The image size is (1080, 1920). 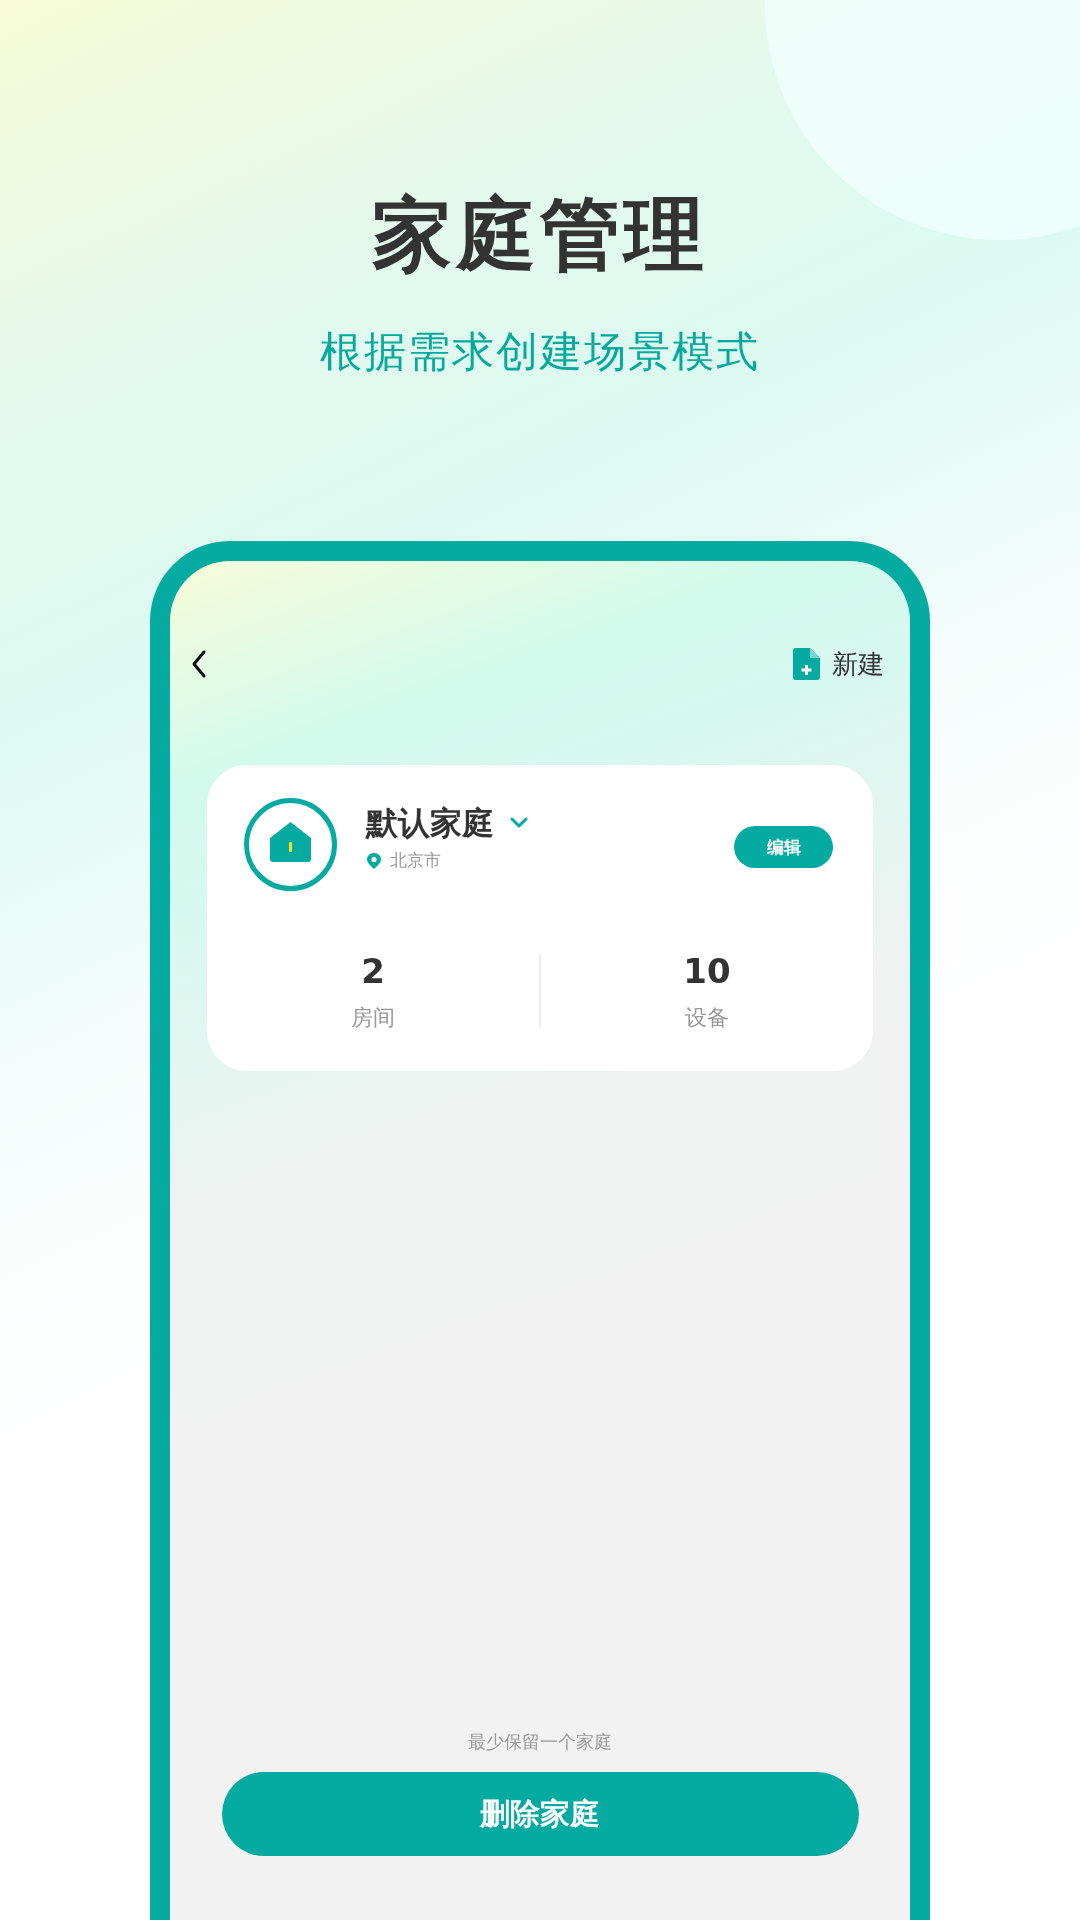 What do you see at coordinates (707, 1018) in the screenshot?
I see `stat-label: 设备` at bounding box center [707, 1018].